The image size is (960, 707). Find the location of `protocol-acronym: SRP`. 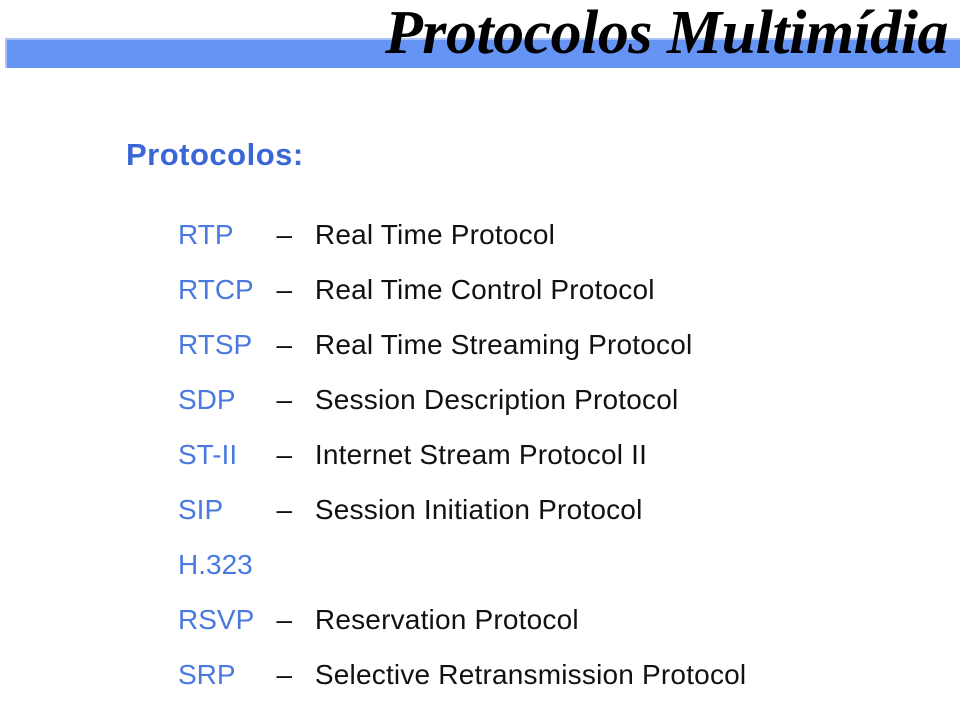

protocol-acronym: SRP is located at coordinates (207, 674).